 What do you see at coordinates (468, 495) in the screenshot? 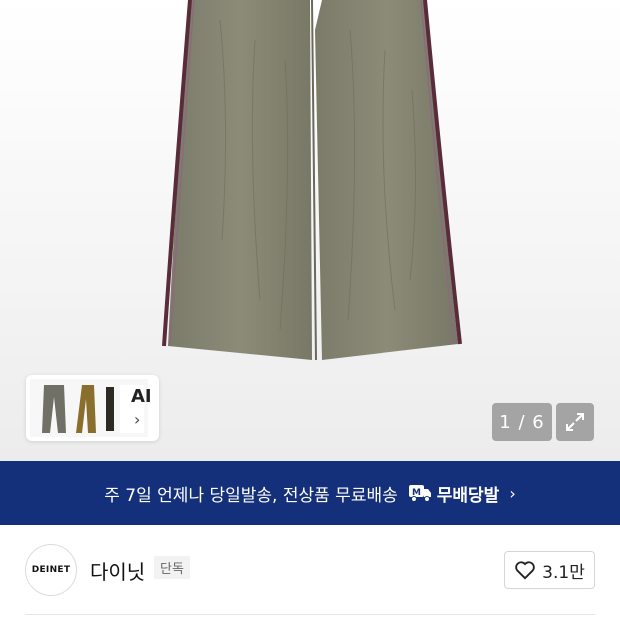
I see `delivery-brand-label: 무배당발` at bounding box center [468, 495].